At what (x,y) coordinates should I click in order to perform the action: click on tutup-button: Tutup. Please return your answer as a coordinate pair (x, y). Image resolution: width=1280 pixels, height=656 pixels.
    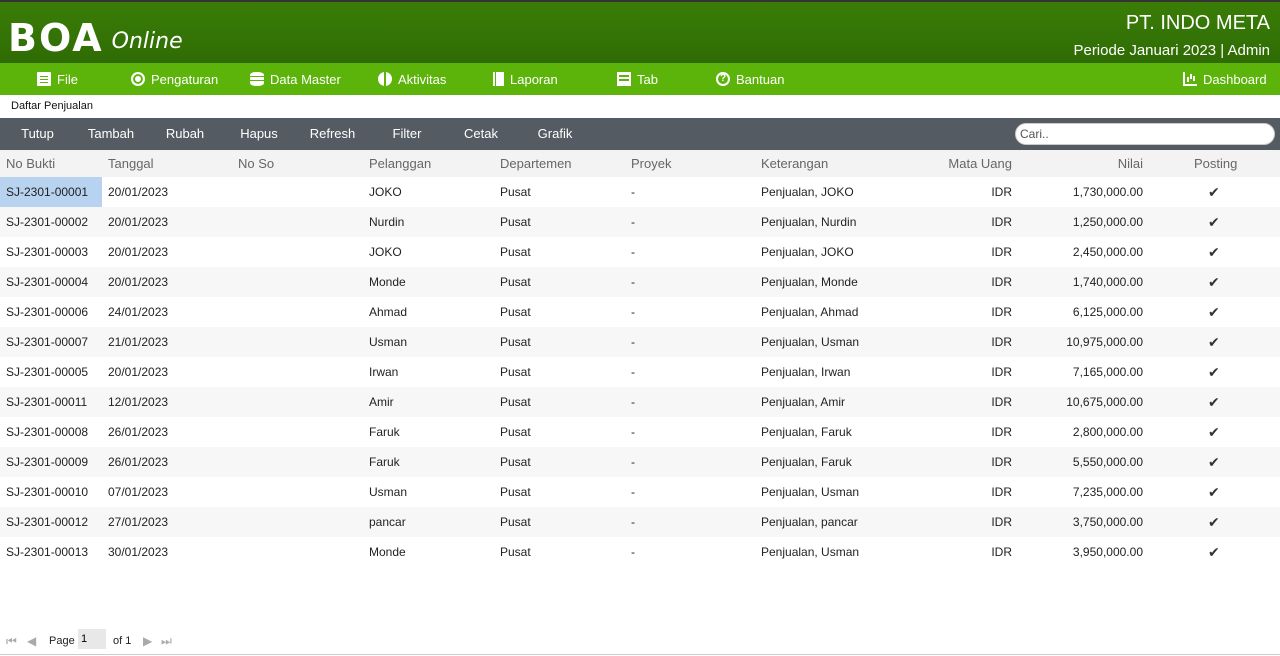
    Looking at the image, I should click on (37, 134).